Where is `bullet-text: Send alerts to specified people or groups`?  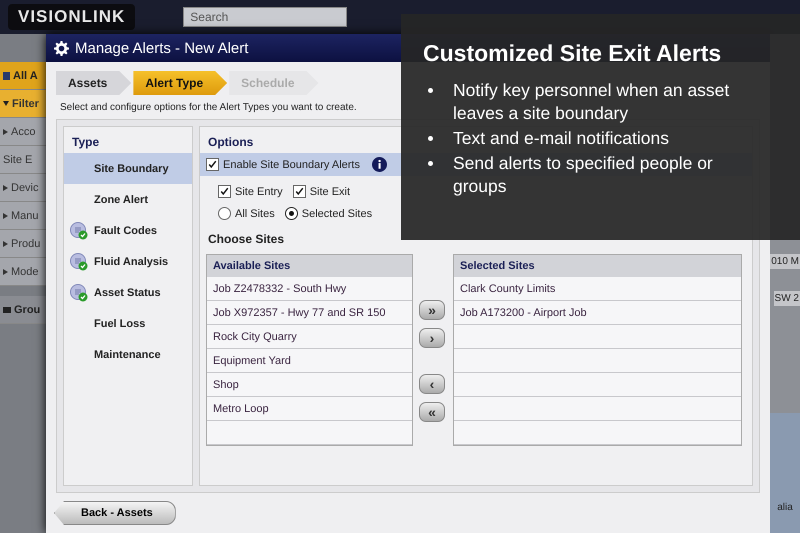
bullet-text: Send alerts to specified people or groups is located at coordinates (583, 175).